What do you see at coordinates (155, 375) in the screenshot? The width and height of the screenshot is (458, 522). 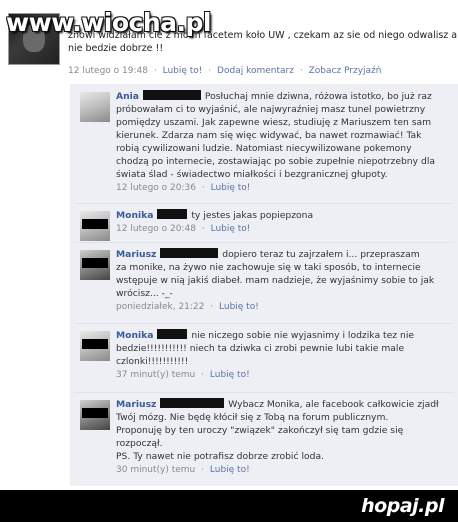 I see `comment-timestamp: 37 minut(y) temu` at bounding box center [155, 375].